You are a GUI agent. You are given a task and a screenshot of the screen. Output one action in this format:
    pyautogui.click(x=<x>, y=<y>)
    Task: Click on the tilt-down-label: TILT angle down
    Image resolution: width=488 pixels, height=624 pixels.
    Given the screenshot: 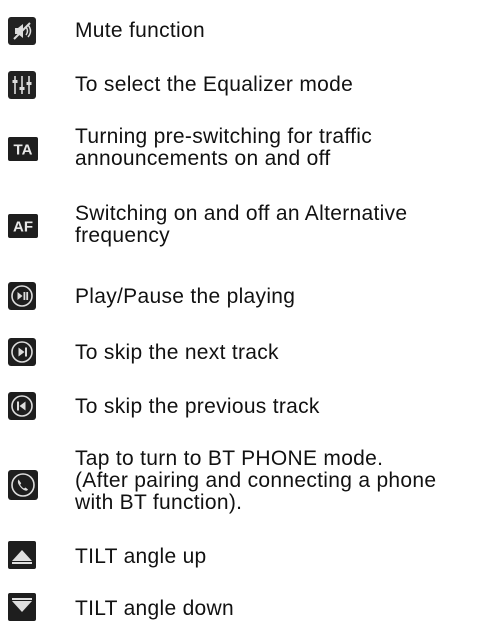 What is the action you would take?
    pyautogui.click(x=154, y=608)
    